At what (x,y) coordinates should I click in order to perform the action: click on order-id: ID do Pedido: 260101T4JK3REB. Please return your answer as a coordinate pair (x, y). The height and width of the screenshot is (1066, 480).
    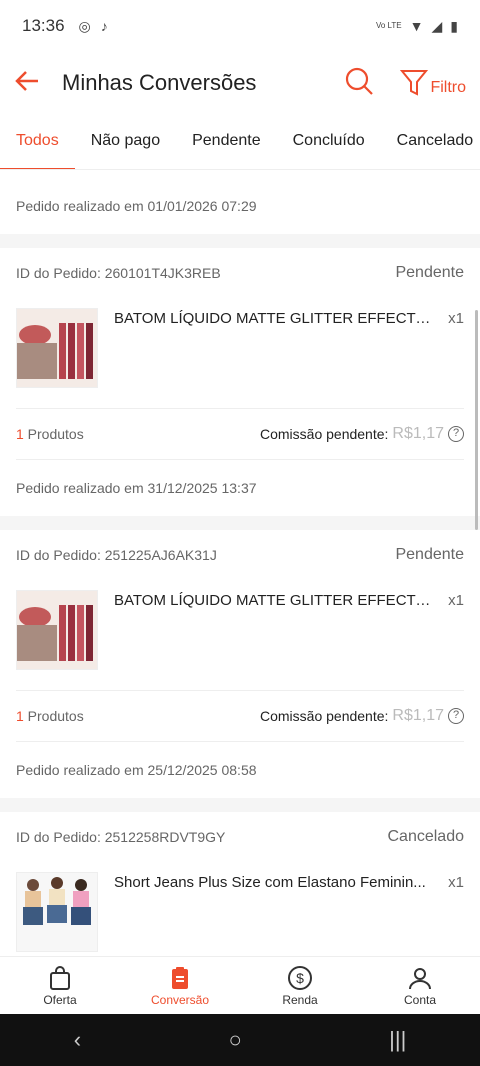
    Looking at the image, I should click on (118, 273).